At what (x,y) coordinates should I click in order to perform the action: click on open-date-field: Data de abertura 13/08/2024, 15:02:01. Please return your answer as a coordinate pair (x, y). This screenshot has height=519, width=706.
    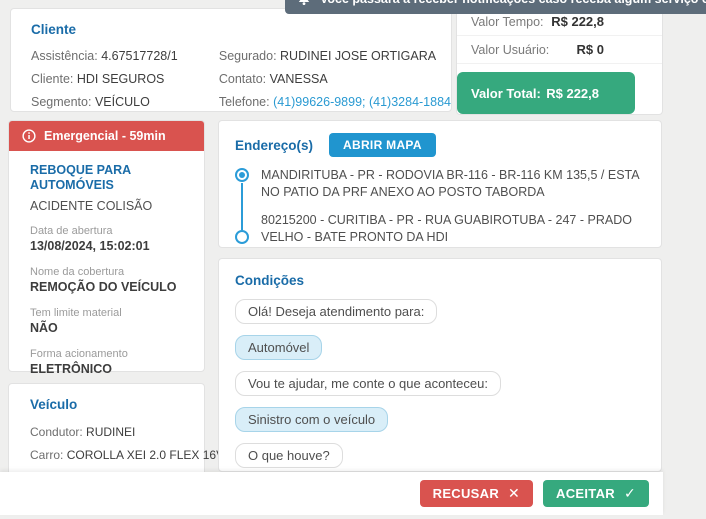
    Looking at the image, I should click on (112, 239).